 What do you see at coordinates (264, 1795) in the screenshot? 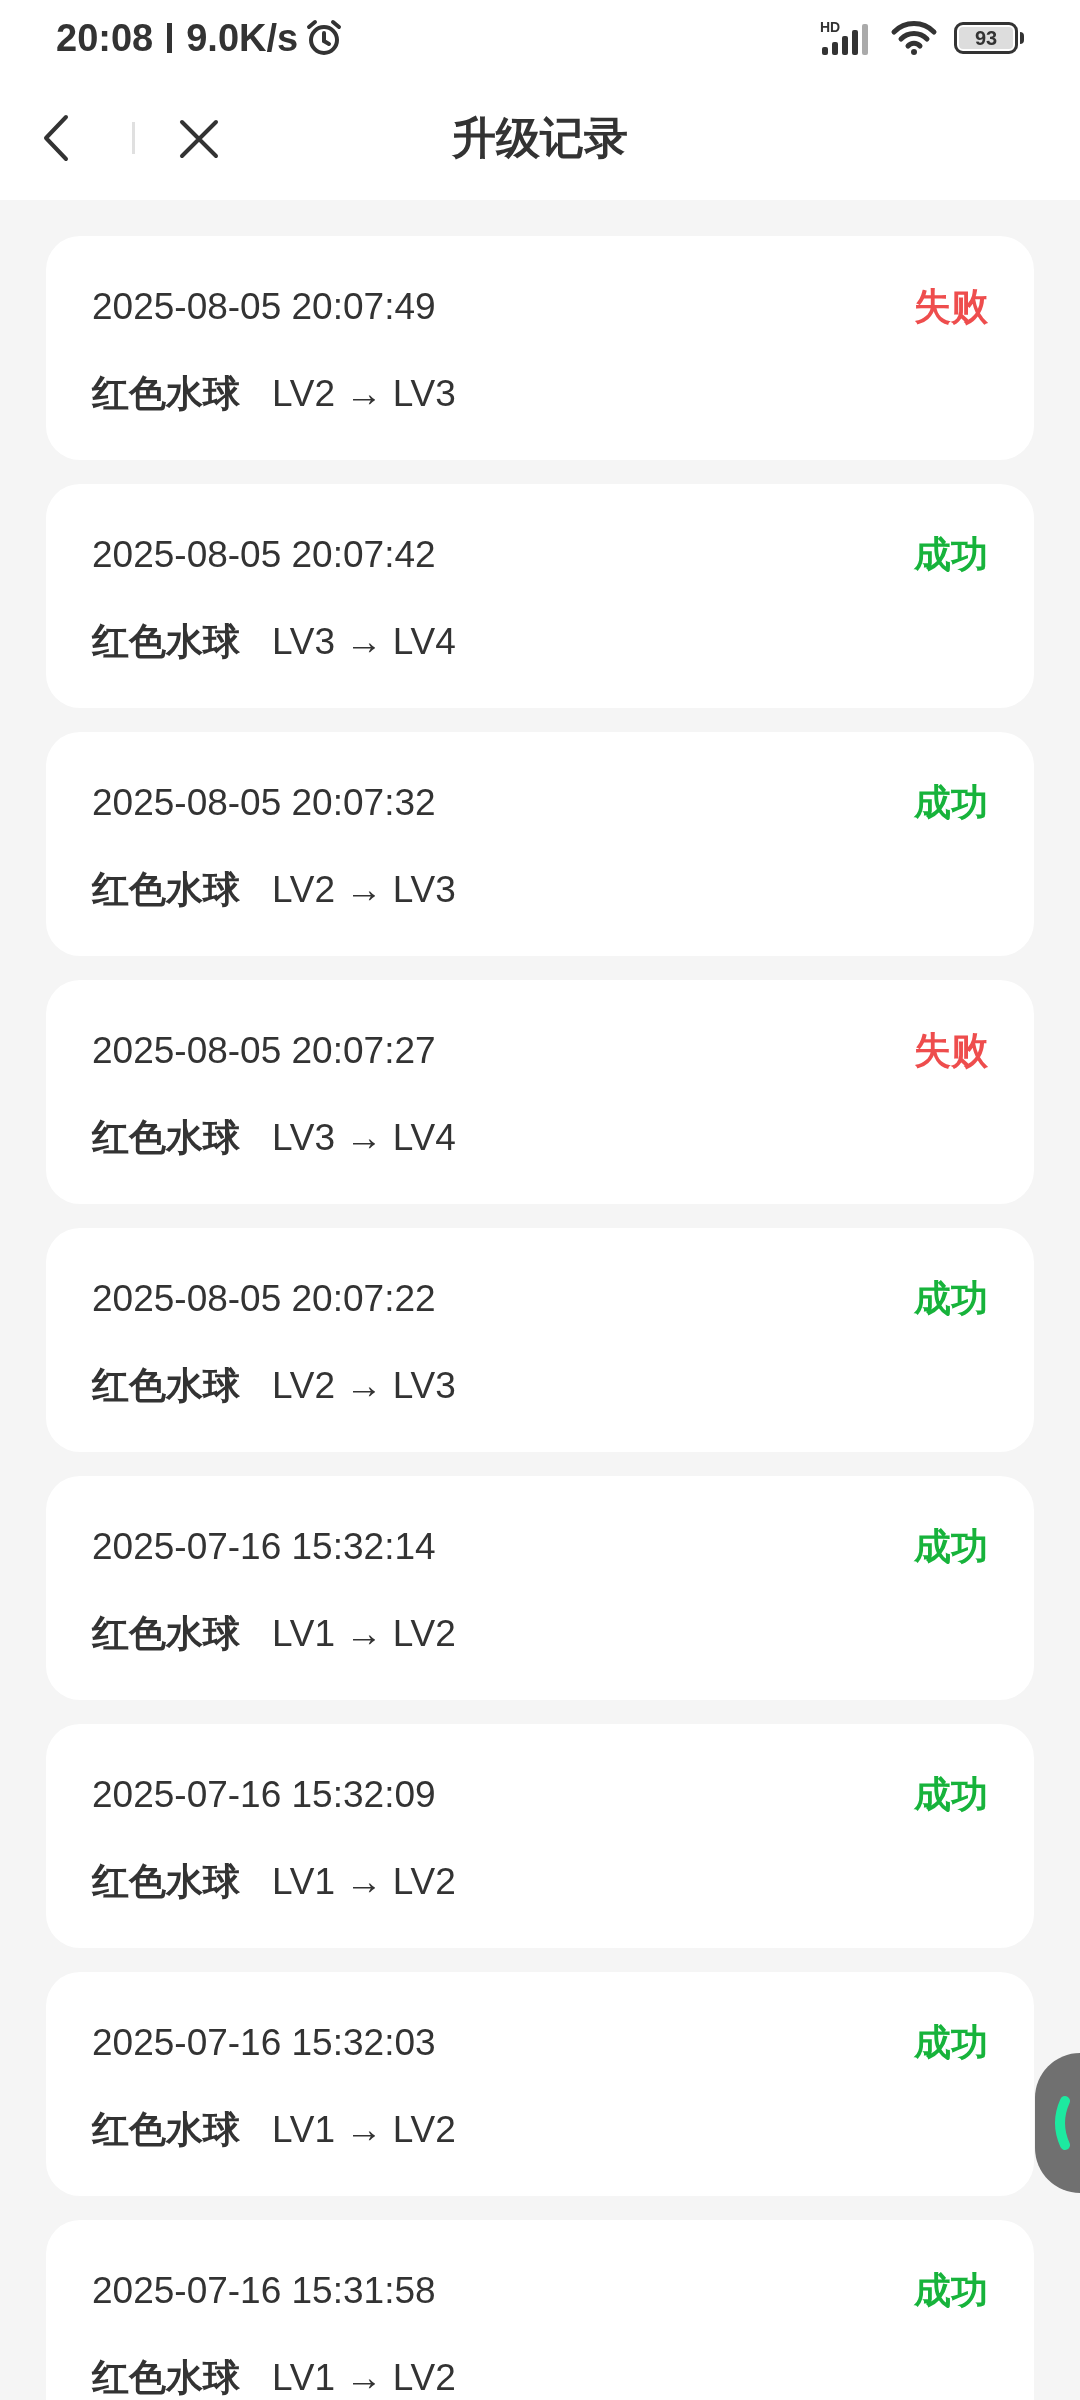
I see `record-time: 2025-07-16 15:32:09` at bounding box center [264, 1795].